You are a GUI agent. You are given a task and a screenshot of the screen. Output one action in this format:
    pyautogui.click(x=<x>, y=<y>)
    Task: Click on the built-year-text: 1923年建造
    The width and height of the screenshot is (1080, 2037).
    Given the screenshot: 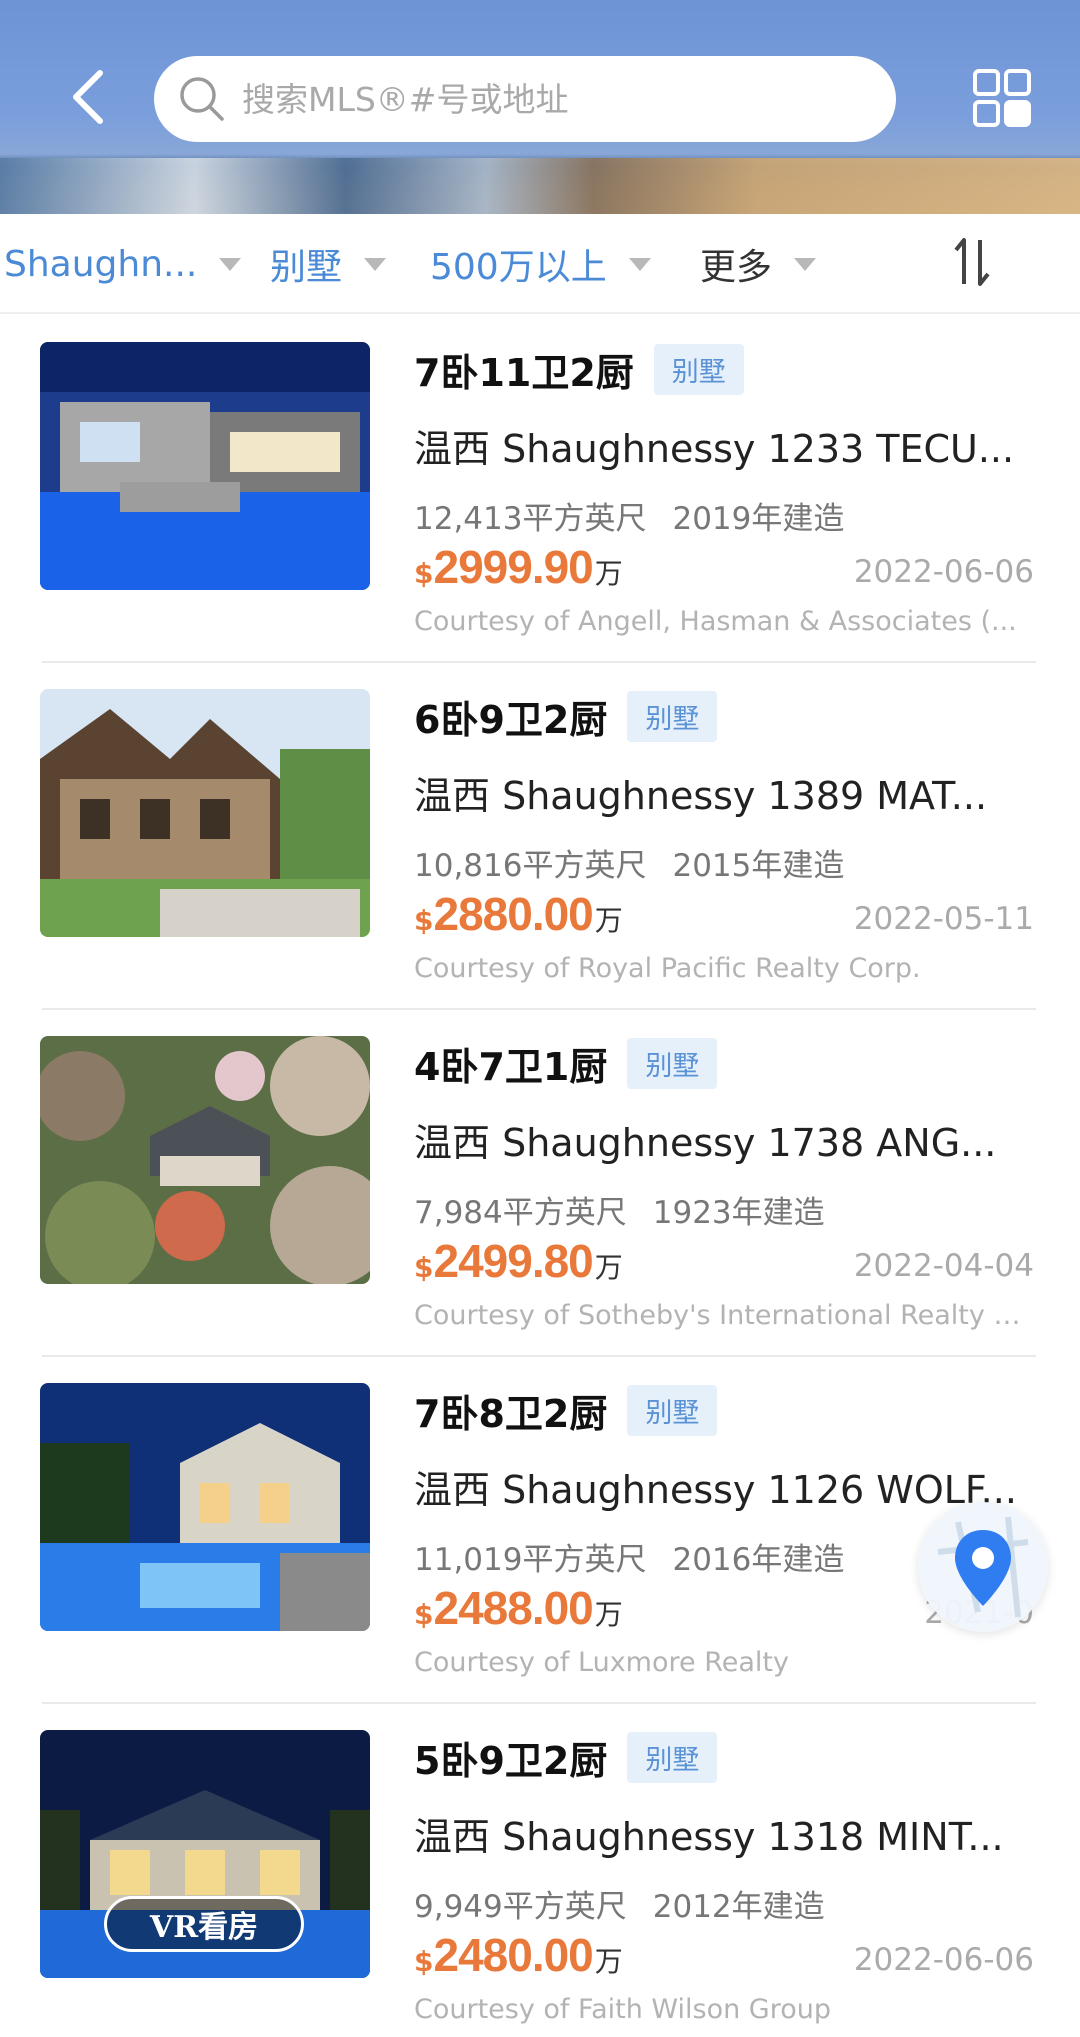 What is the action you would take?
    pyautogui.click(x=738, y=1213)
    